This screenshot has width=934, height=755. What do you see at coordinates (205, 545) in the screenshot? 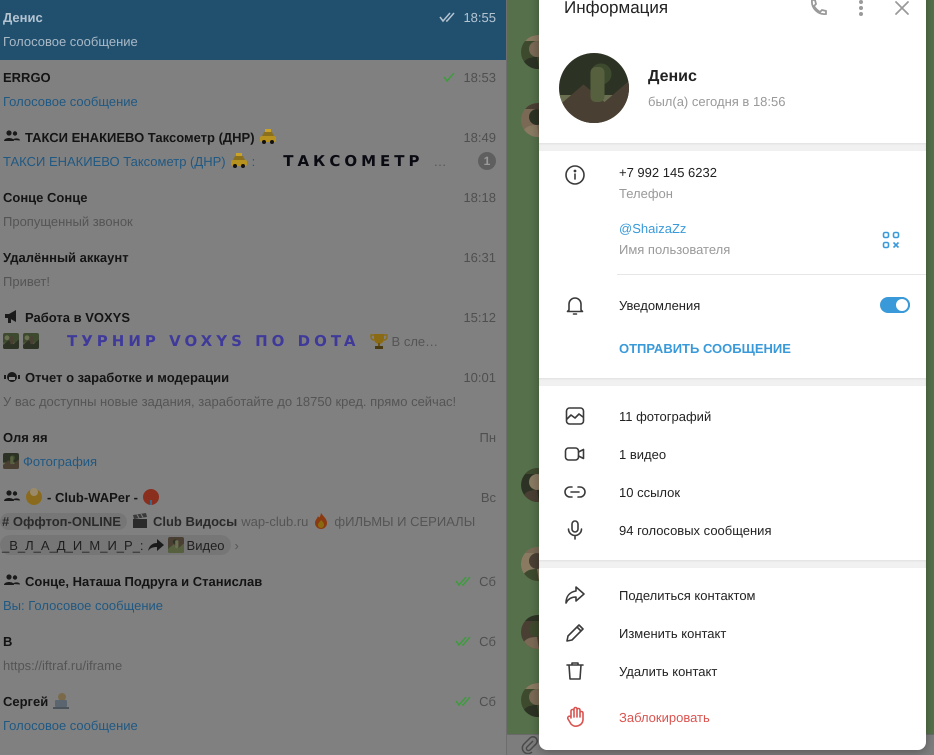
I see `preview-text: Видео` at bounding box center [205, 545].